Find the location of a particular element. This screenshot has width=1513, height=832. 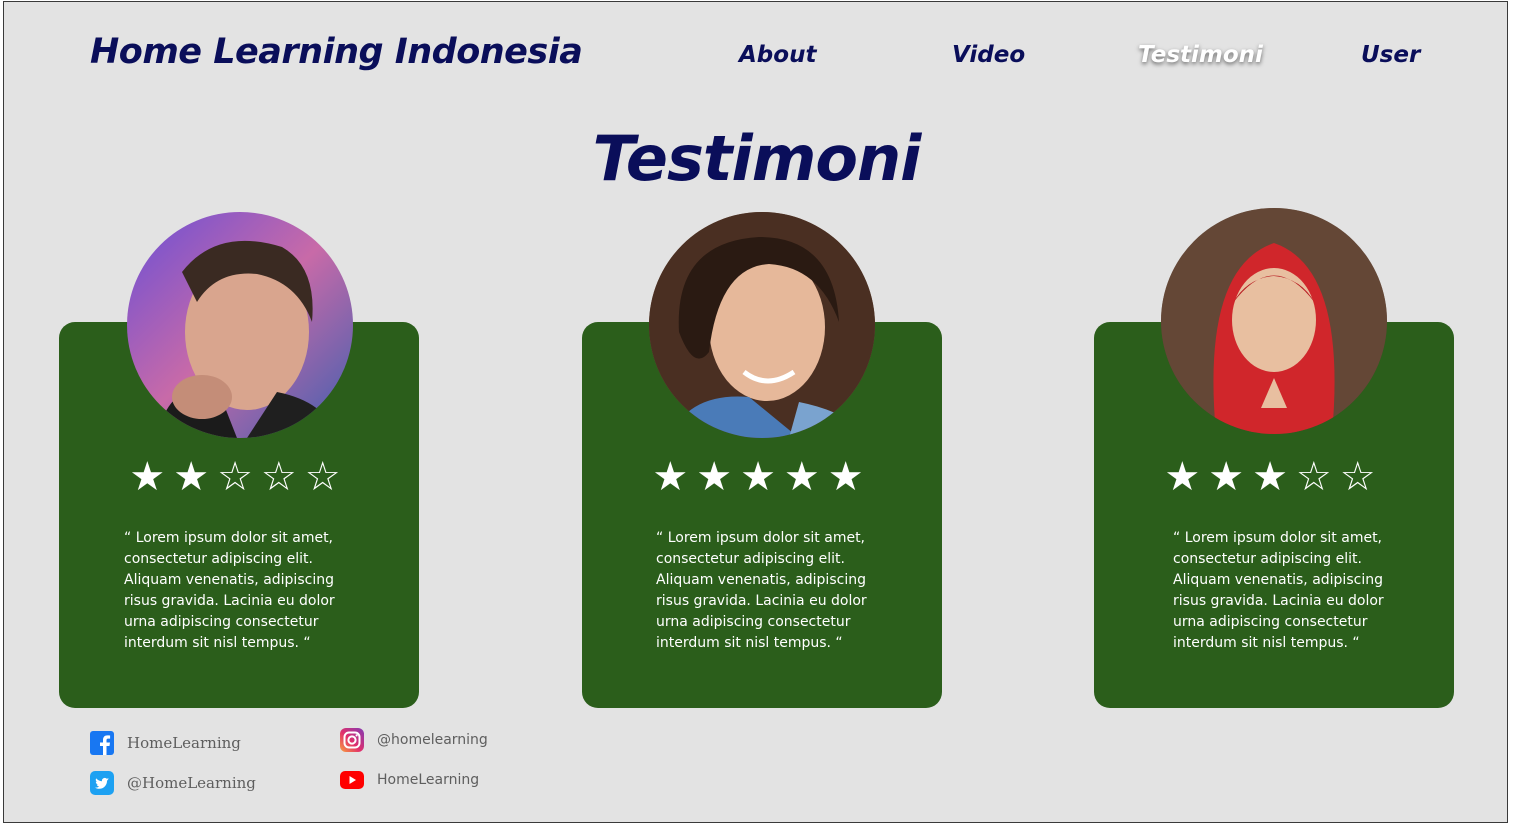

facebook-icon is located at coordinates (102, 743).